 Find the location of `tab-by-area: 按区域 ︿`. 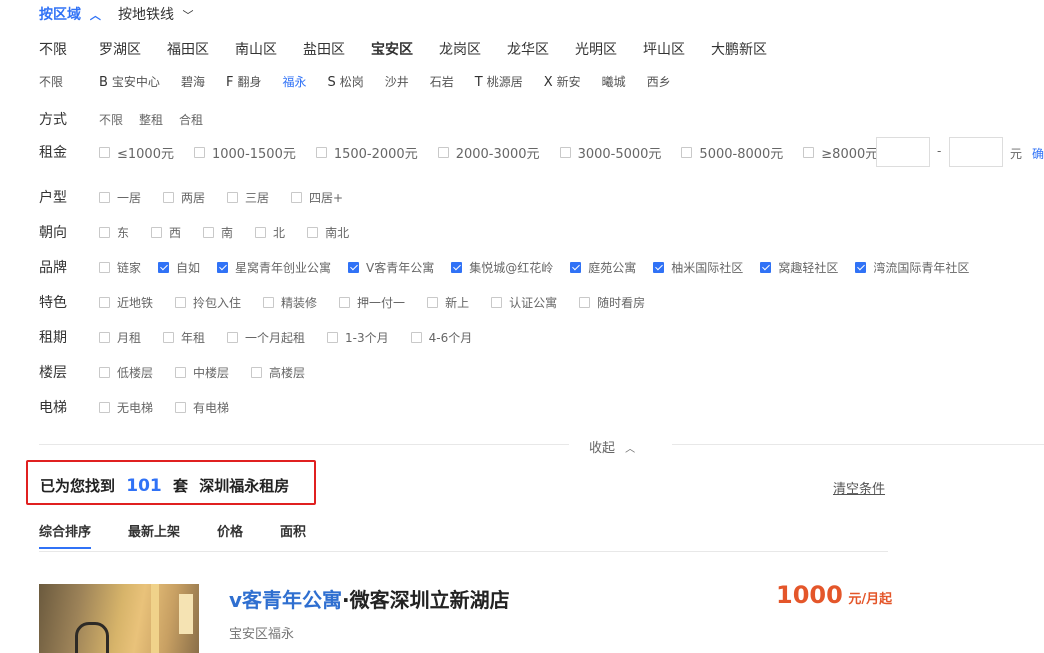

tab-by-area: 按区域 ︿ is located at coordinates (70, 14).